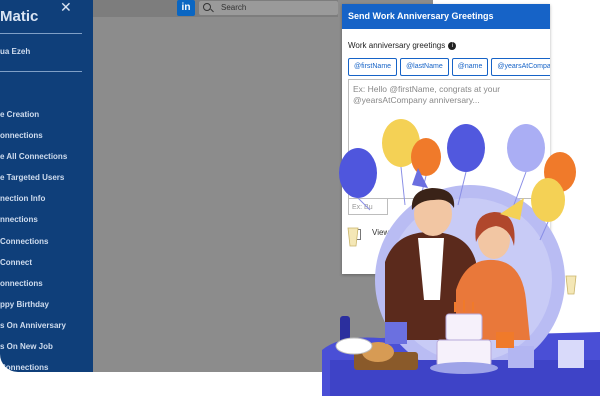 The image size is (600, 396). What do you see at coordinates (33, 161) in the screenshot?
I see `sidebar-item: e All Connections` at bounding box center [33, 161].